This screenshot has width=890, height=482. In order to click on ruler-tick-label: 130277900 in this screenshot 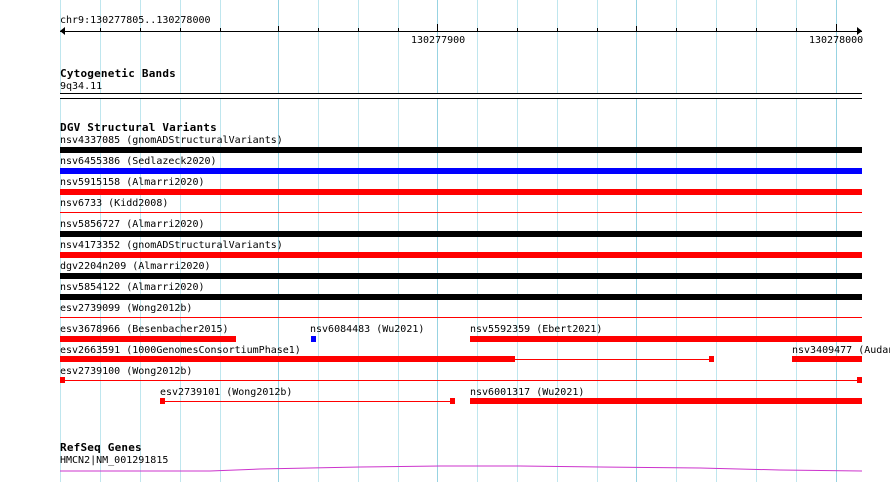, I will do `click(438, 40)`.